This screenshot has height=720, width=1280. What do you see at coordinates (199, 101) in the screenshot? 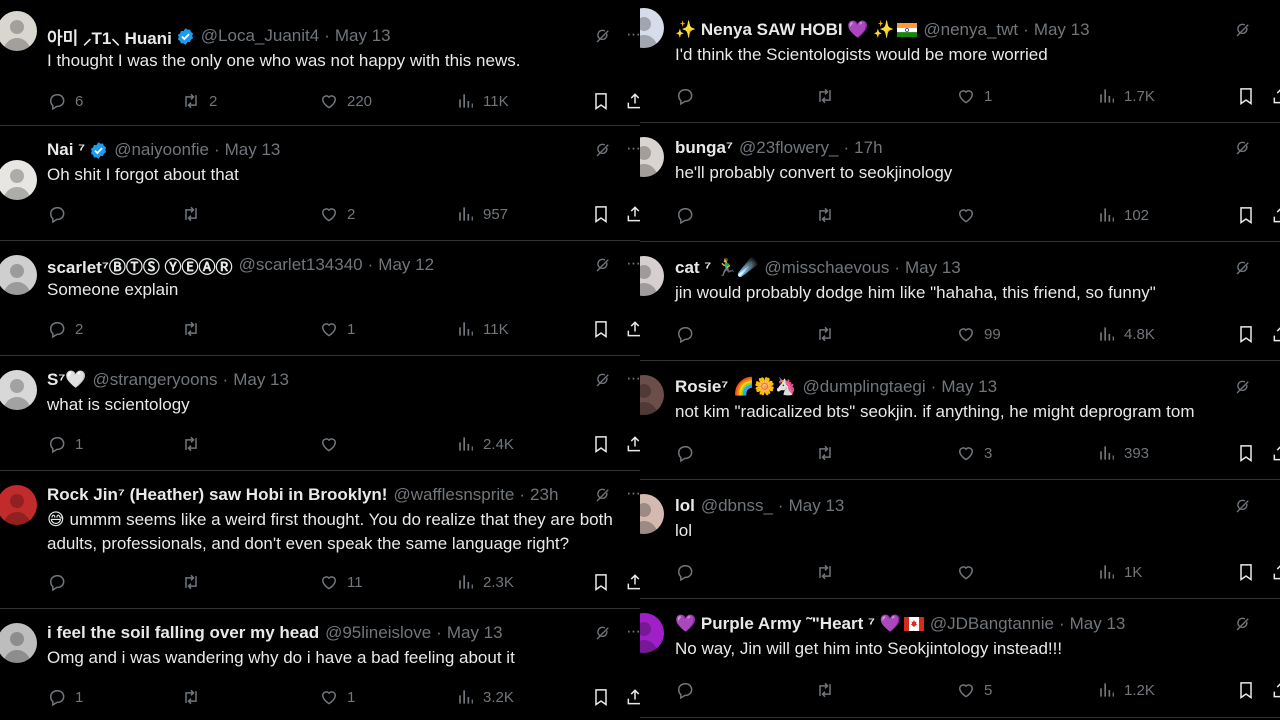
I see `retweet-button: 2` at bounding box center [199, 101].